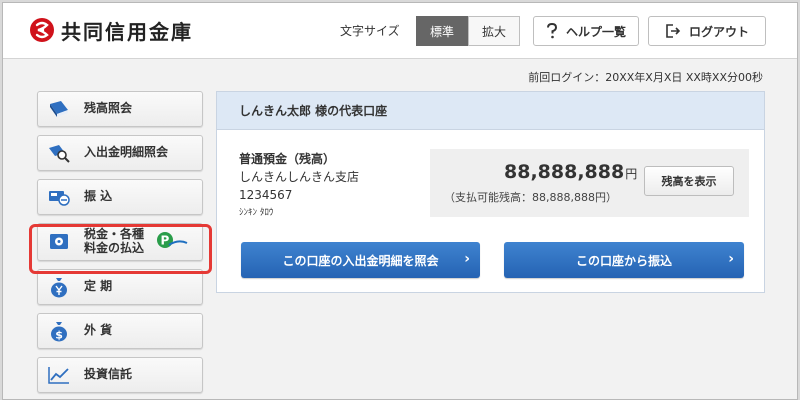 The height and width of the screenshot is (400, 800). What do you see at coordinates (718, 31) in the screenshot?
I see `logout-label: ログアウト` at bounding box center [718, 31].